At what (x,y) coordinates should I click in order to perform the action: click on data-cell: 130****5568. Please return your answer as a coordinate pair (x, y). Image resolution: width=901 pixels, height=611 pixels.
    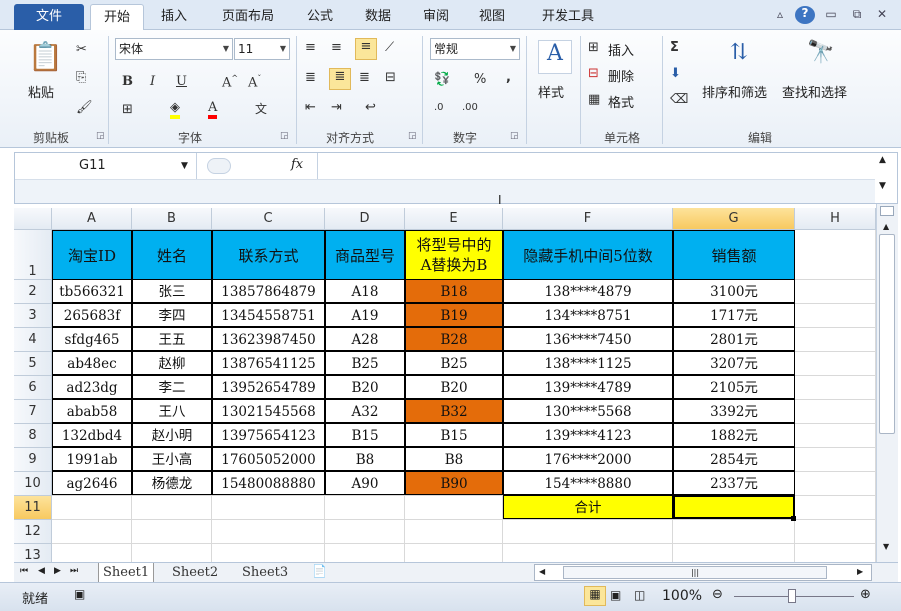
    Looking at the image, I should click on (588, 411).